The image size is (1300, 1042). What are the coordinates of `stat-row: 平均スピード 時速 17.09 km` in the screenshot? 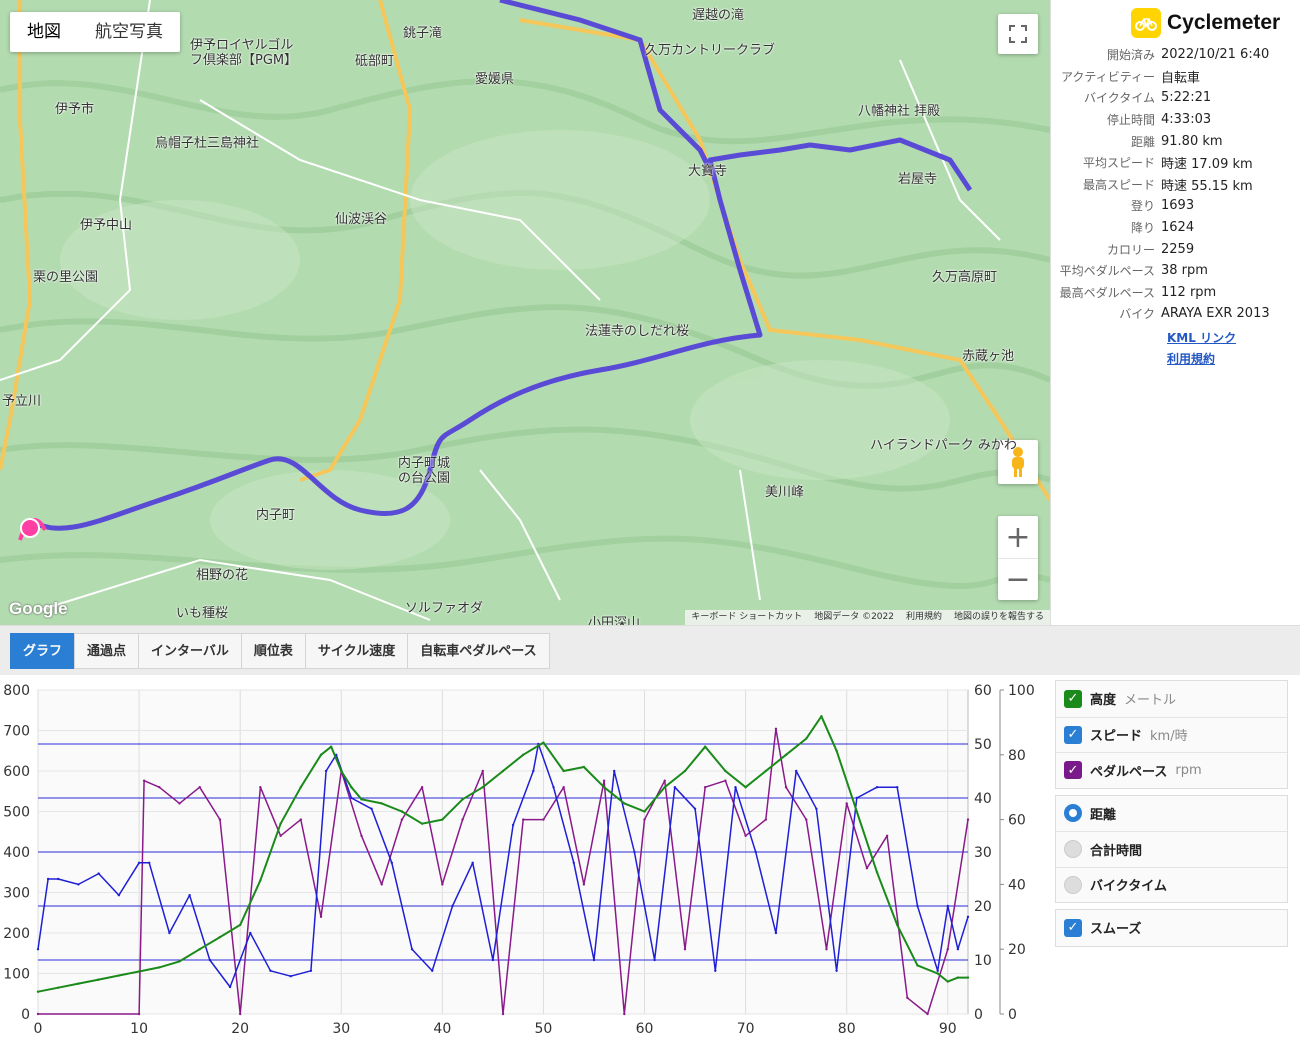 It's located at (1175, 163).